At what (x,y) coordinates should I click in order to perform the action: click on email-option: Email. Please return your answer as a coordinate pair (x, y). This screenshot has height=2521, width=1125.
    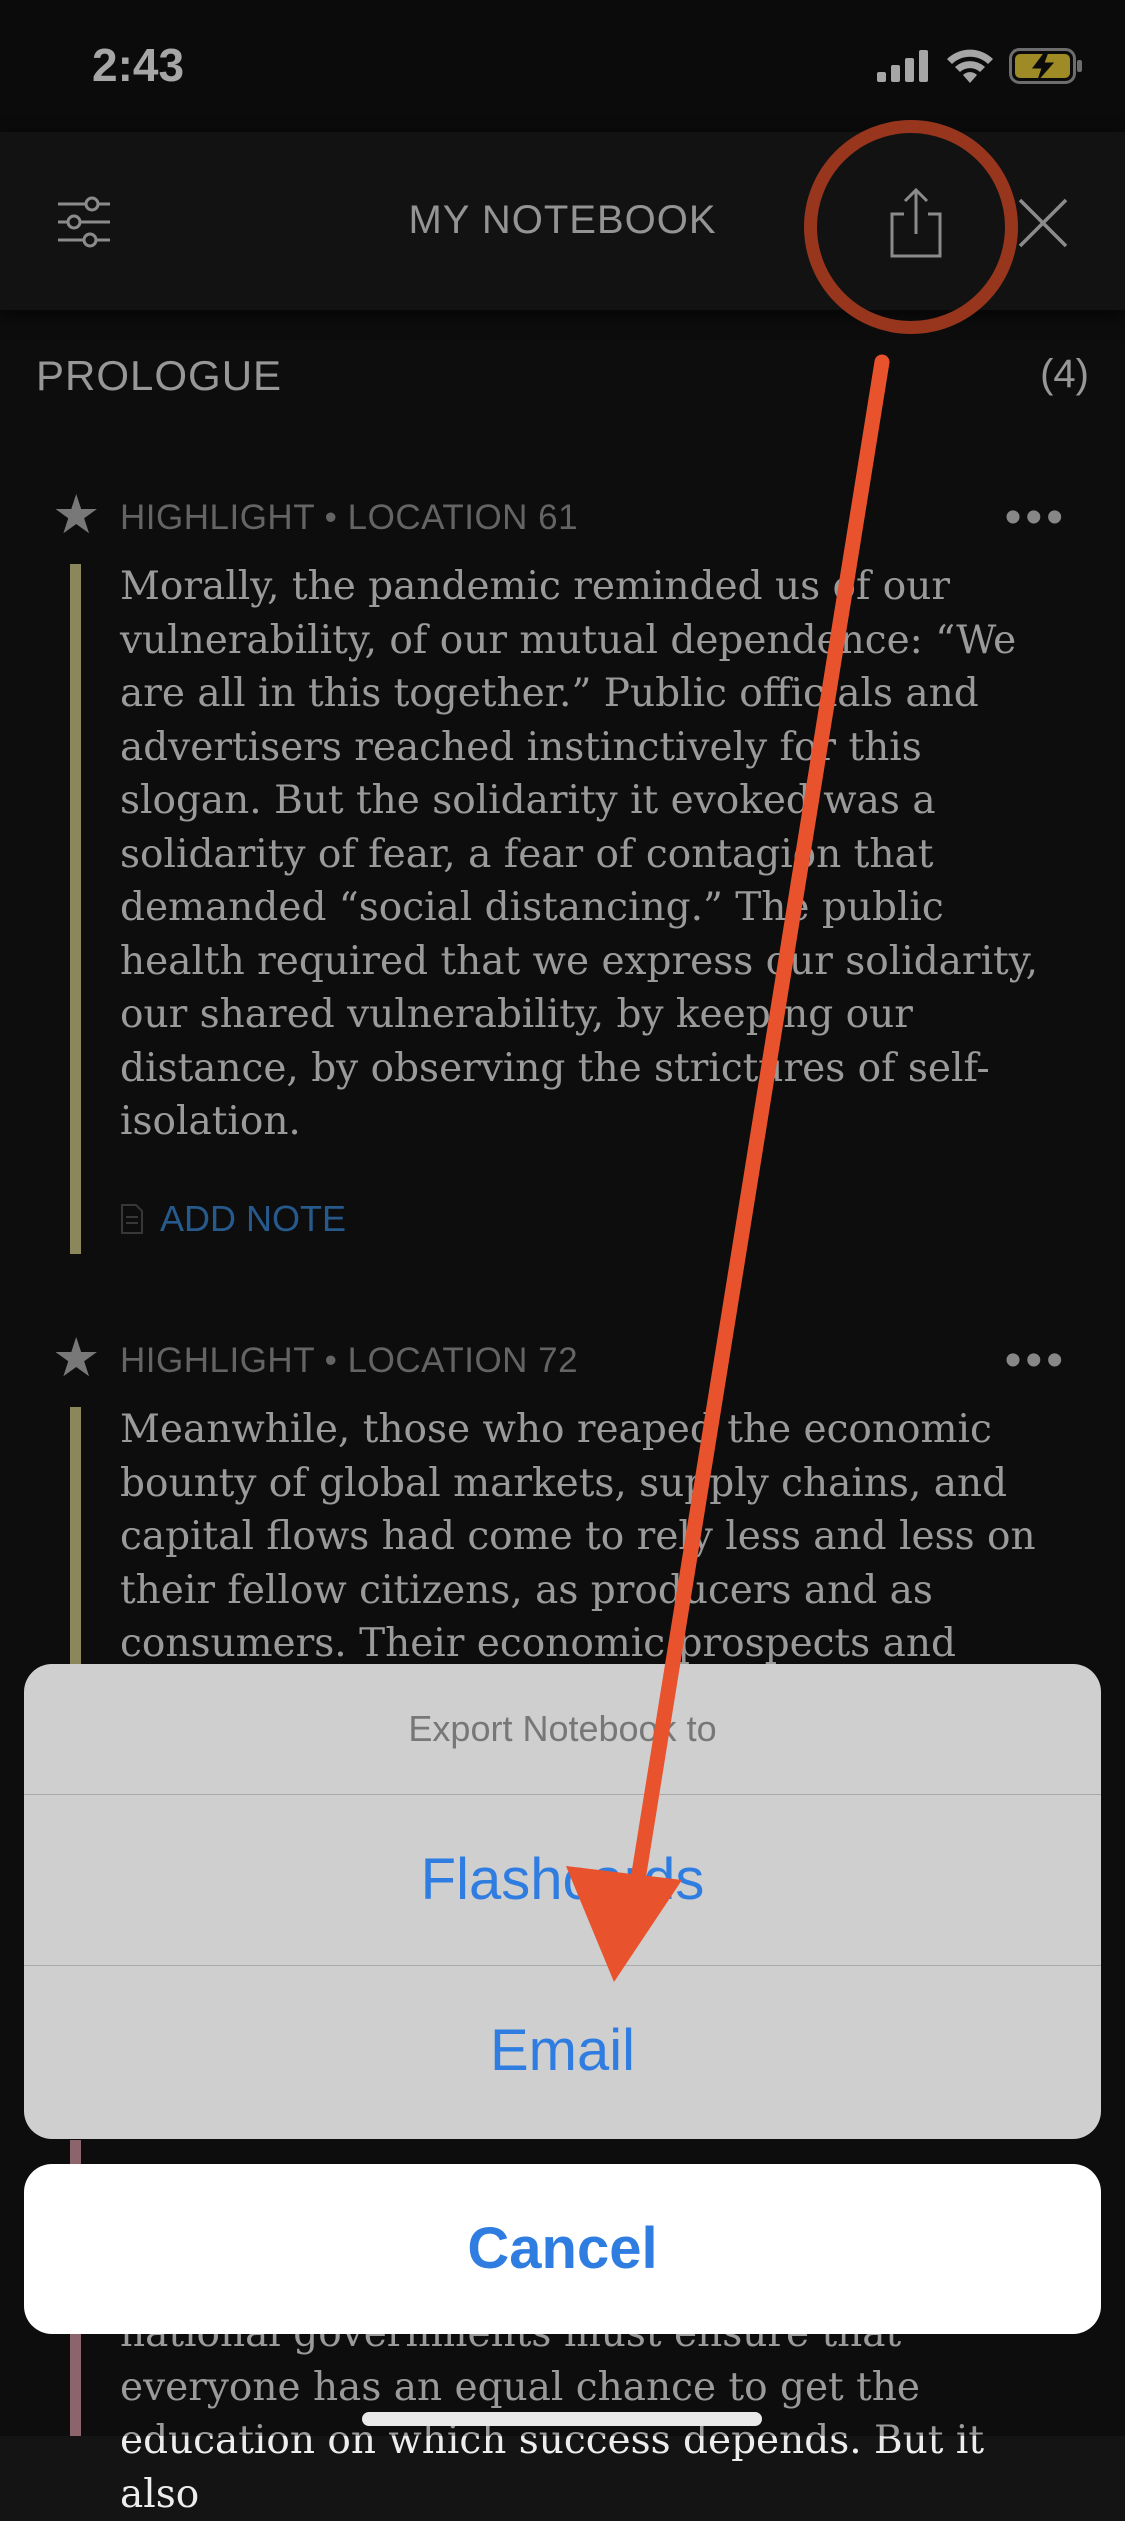
    Looking at the image, I should click on (562, 2050).